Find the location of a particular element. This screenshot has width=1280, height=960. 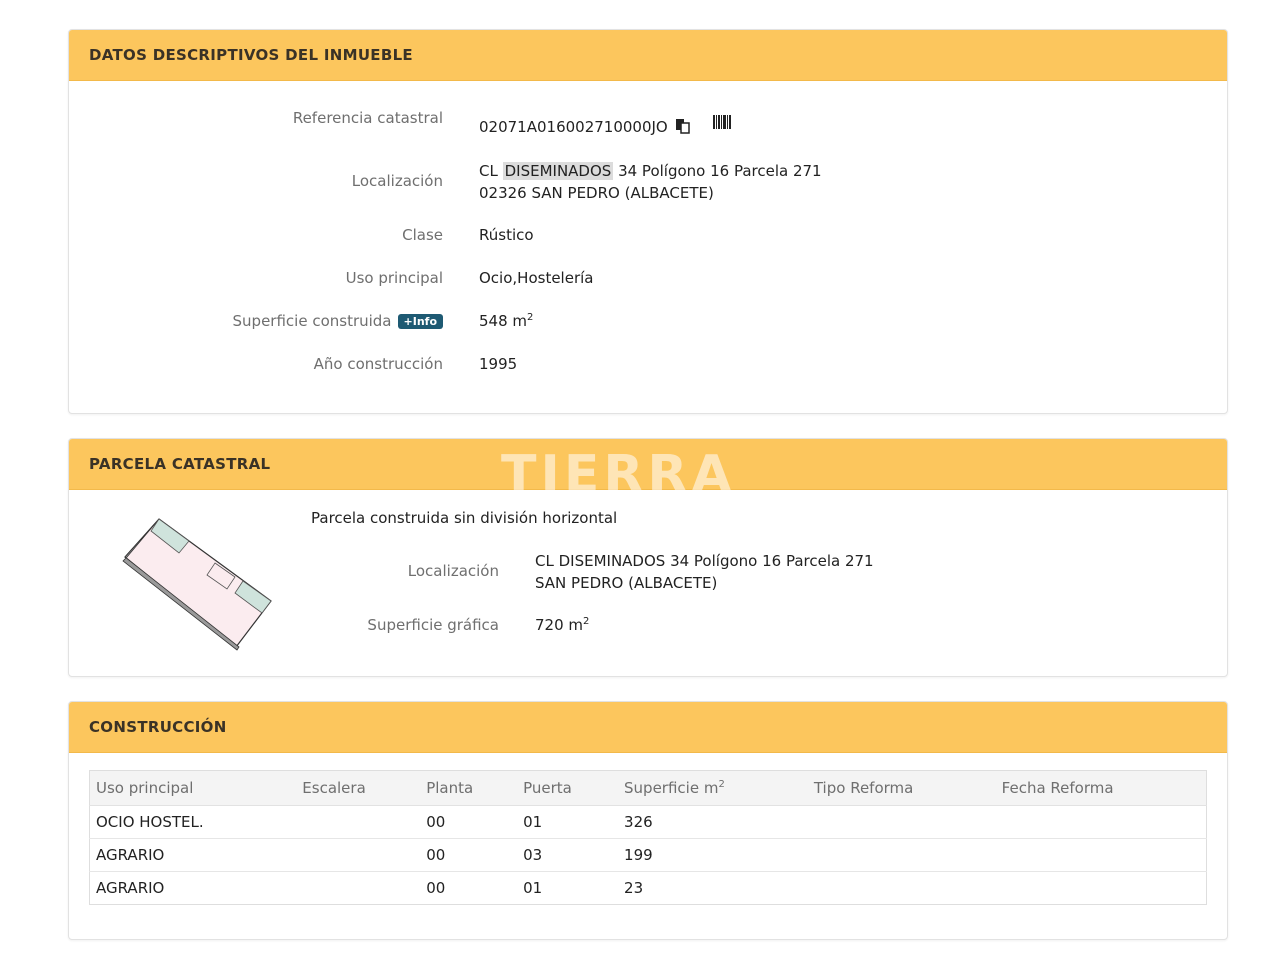

value-referencia-catastral: 02071A016002710000JO is located at coordinates (605, 126).